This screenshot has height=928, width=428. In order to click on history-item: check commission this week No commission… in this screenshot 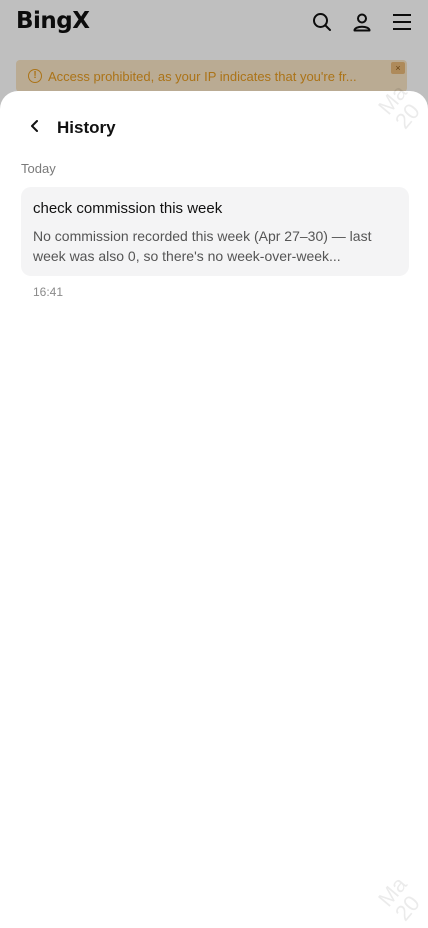, I will do `click(215, 231)`.